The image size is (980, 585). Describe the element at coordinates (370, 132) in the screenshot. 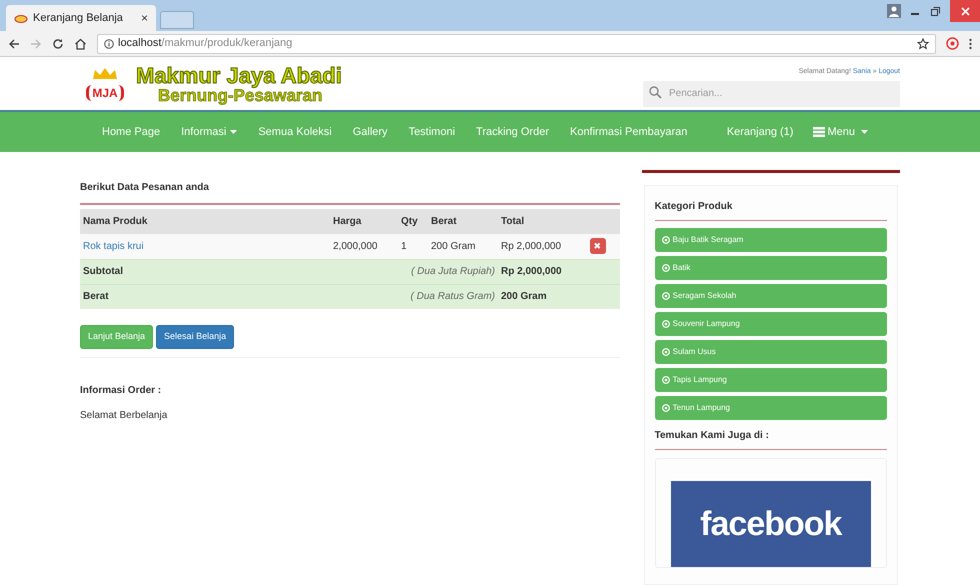

I see `nav-link: Gallery` at that location.